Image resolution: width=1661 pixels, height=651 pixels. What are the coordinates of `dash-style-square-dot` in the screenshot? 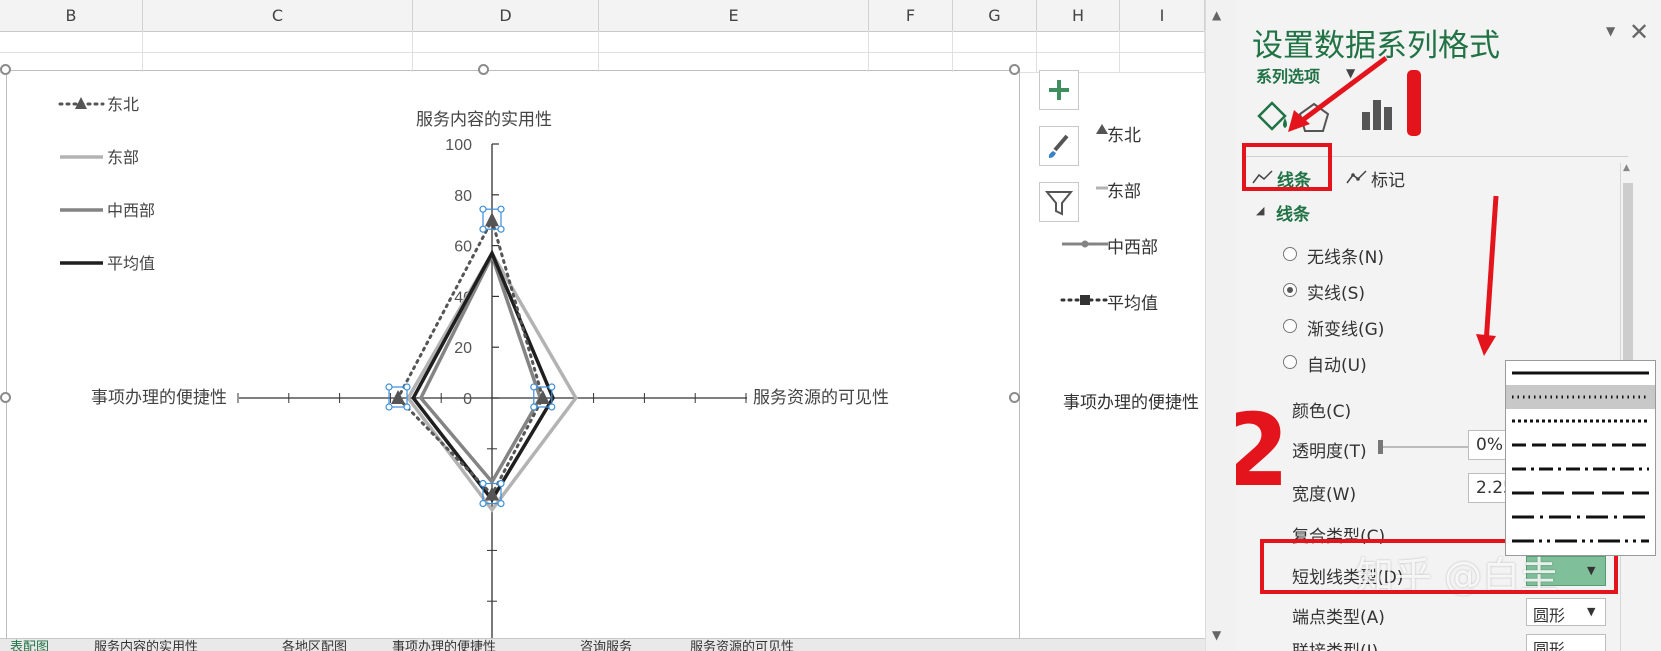 It's located at (1580, 421).